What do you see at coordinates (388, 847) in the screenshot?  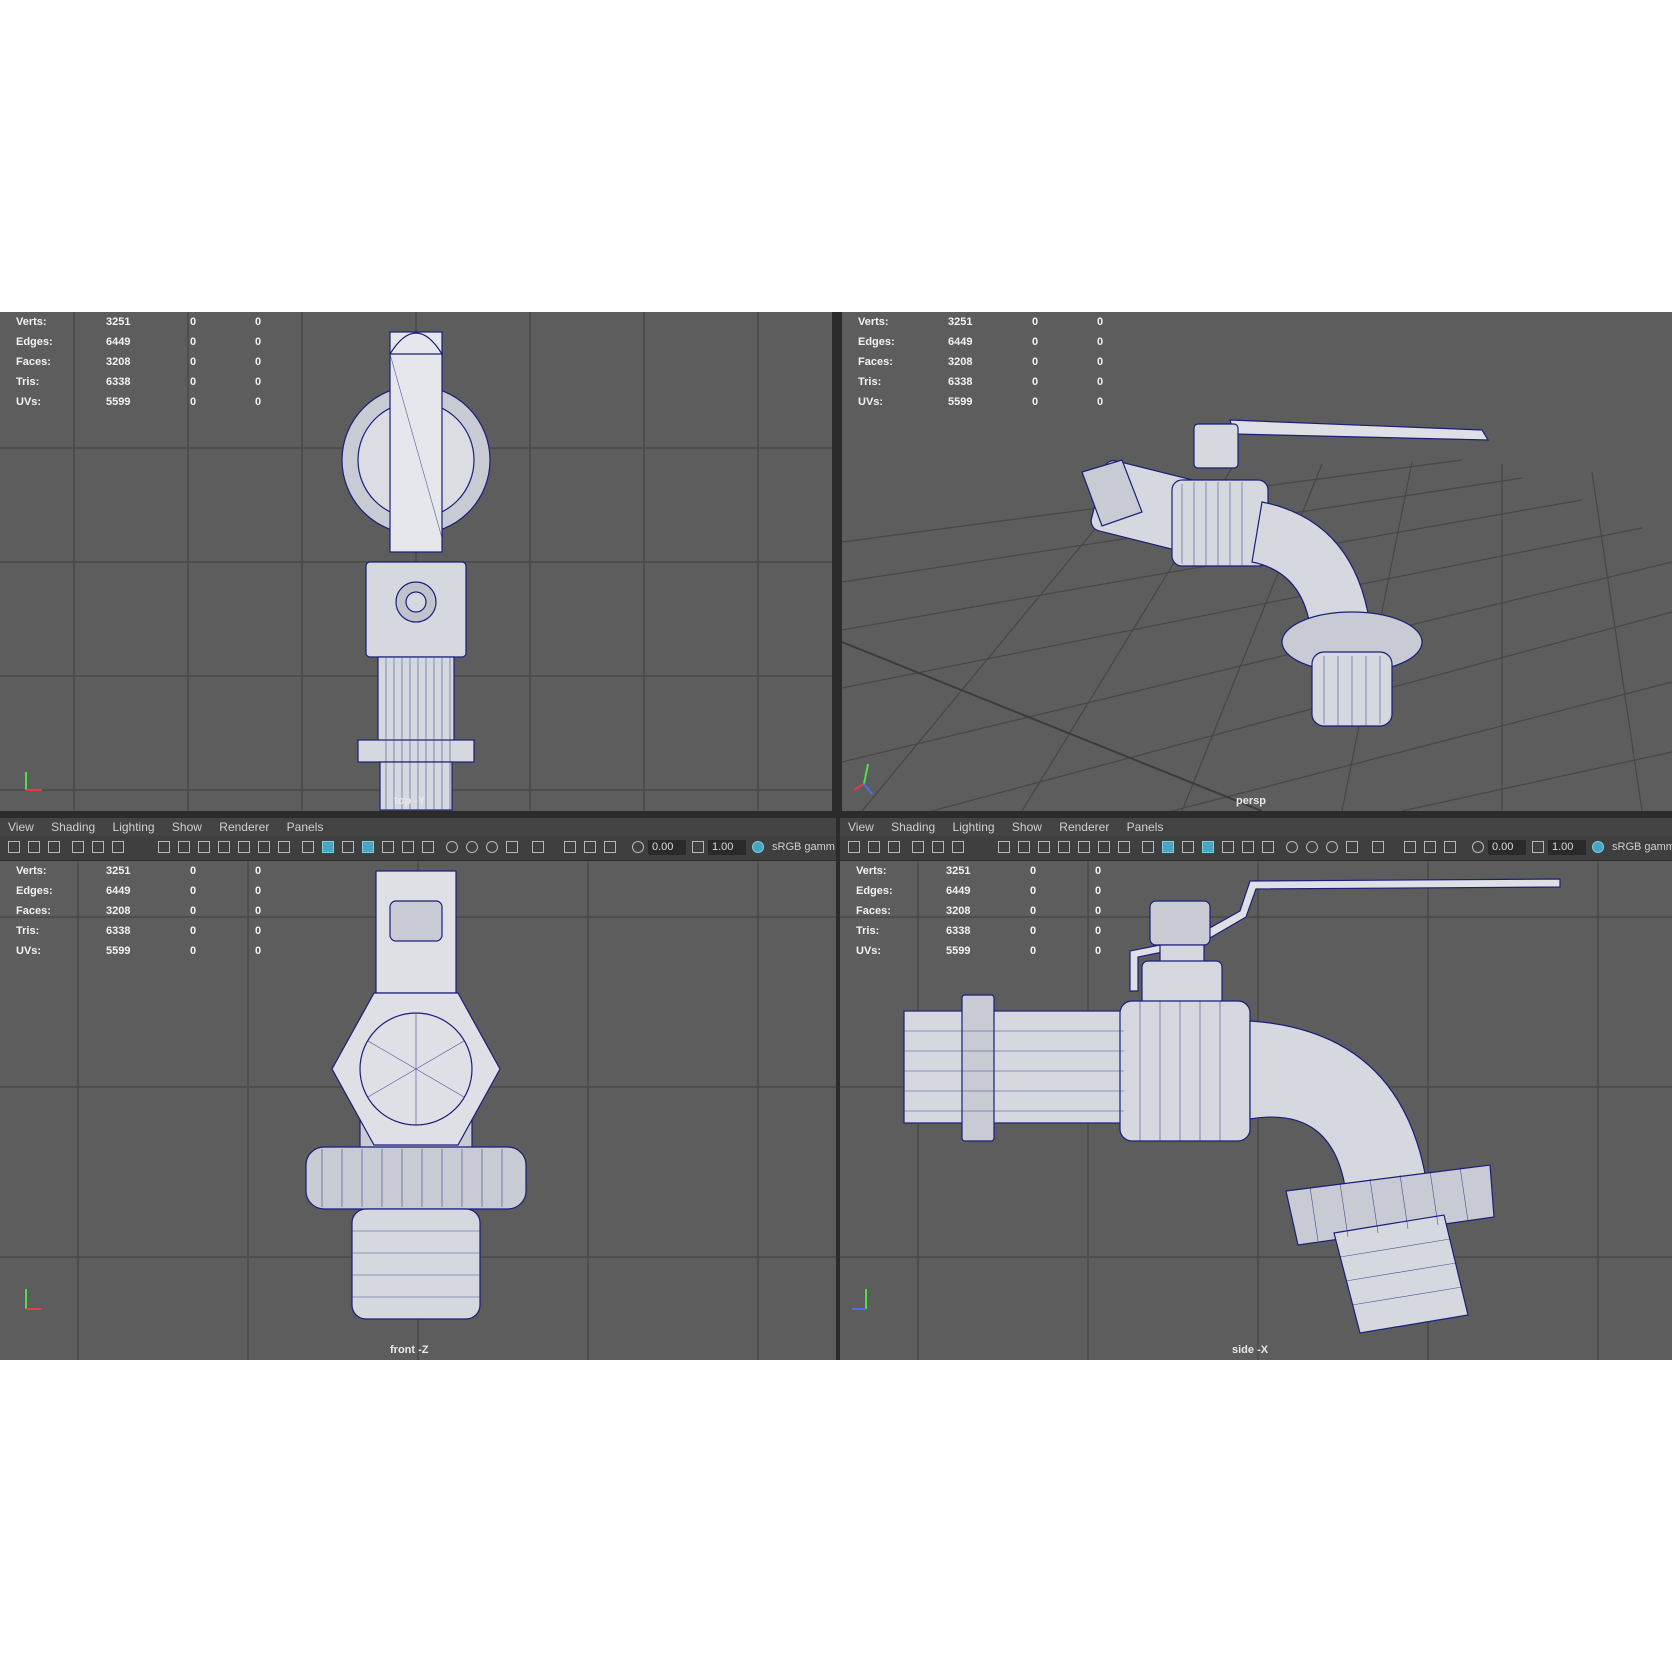 I see `textured-icon` at bounding box center [388, 847].